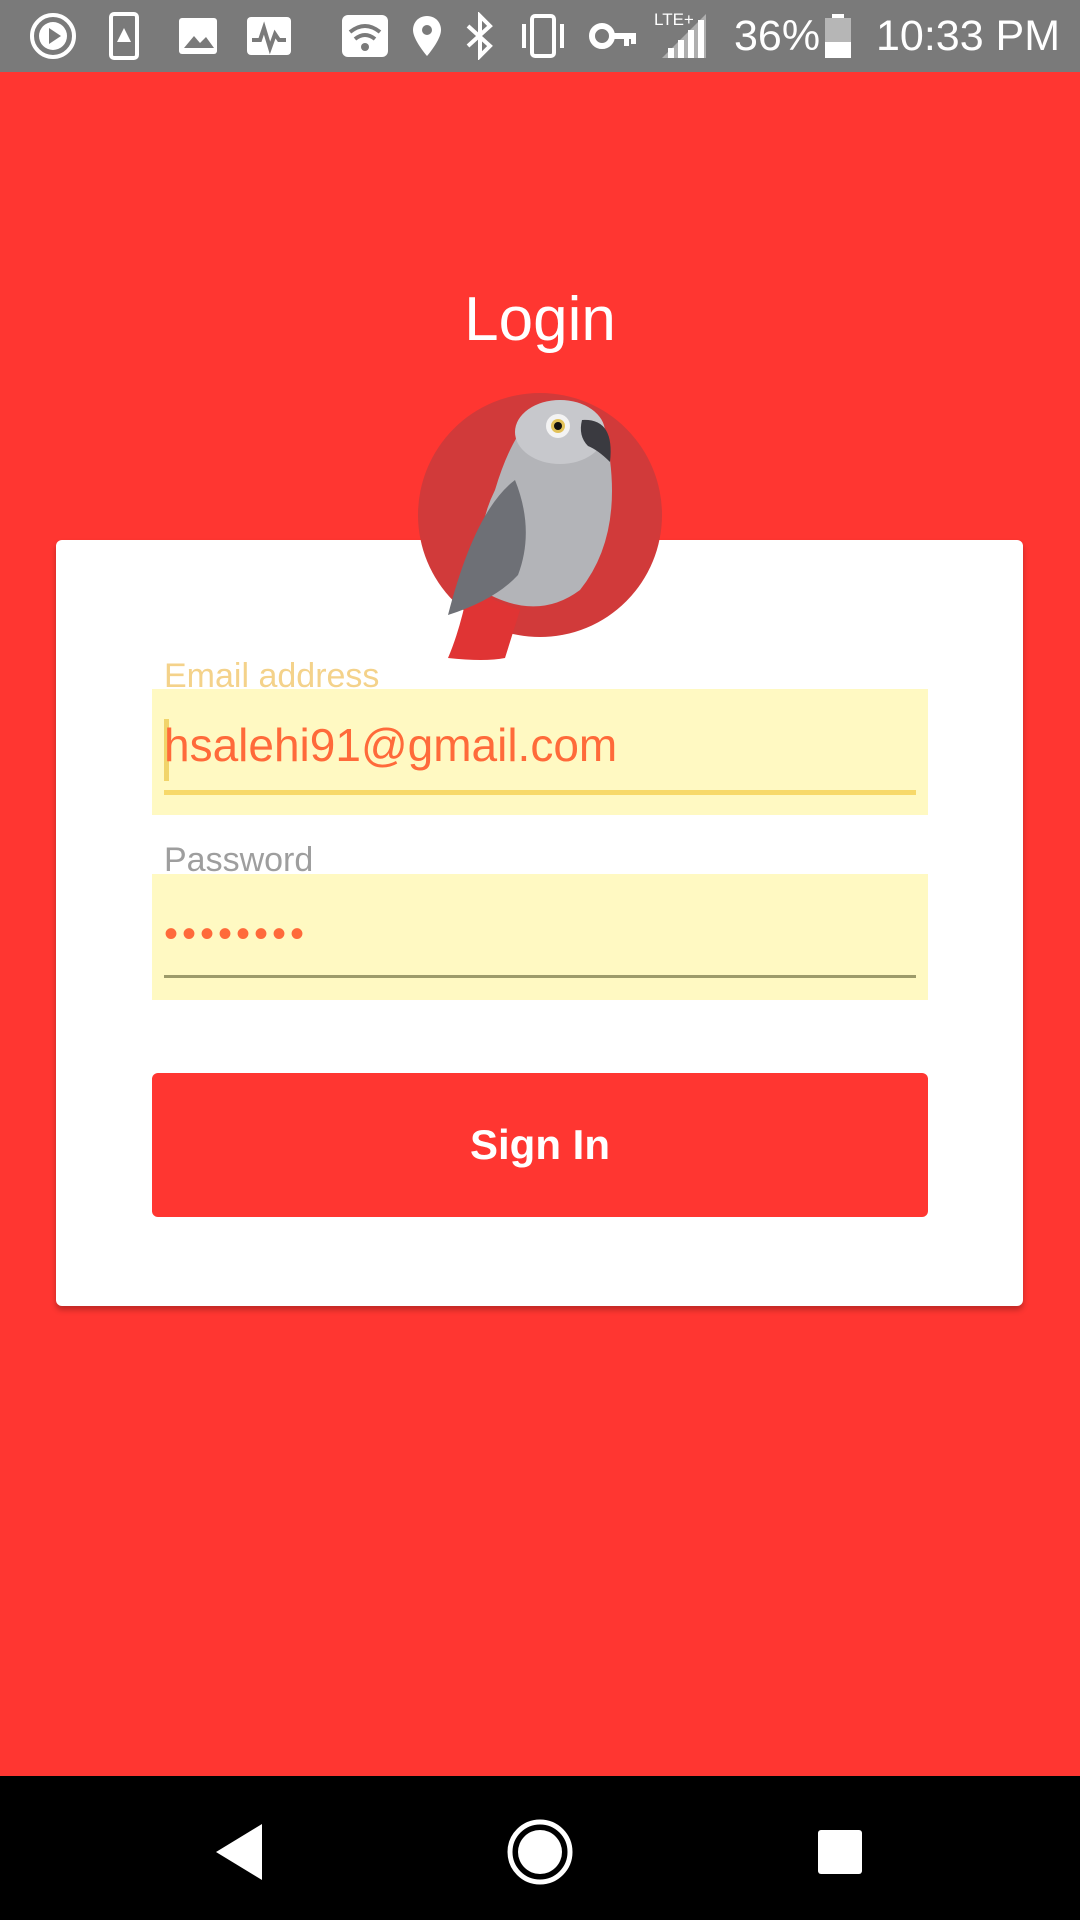 The image size is (1080, 1920). Describe the element at coordinates (543, 36) in the screenshot. I see `vibrate-icon` at that location.